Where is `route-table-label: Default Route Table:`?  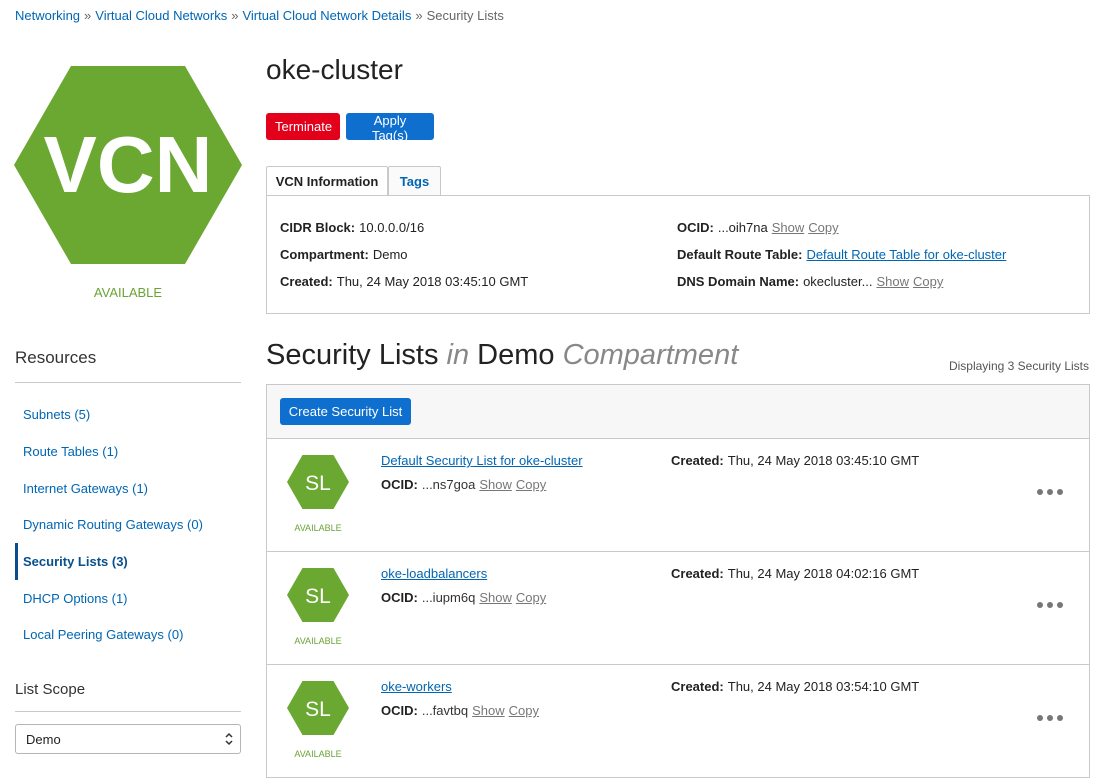 route-table-label: Default Route Table: is located at coordinates (740, 254).